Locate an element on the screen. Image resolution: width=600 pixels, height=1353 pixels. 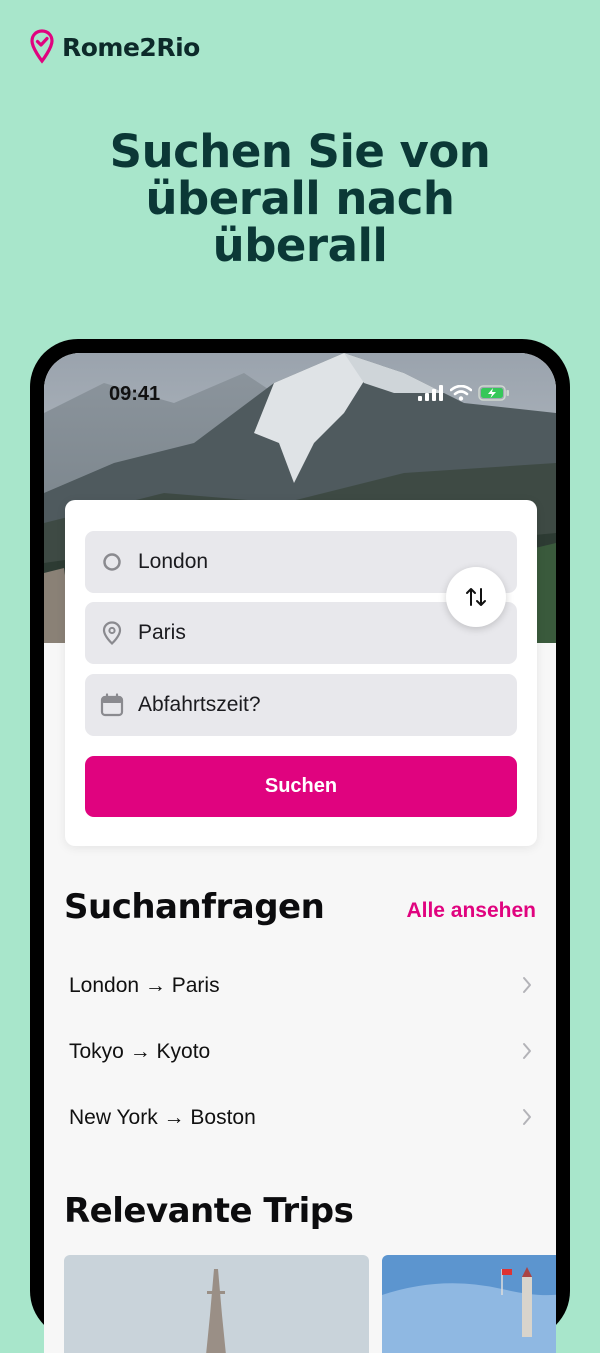
trip-image-city is located at coordinates (469, 1304).